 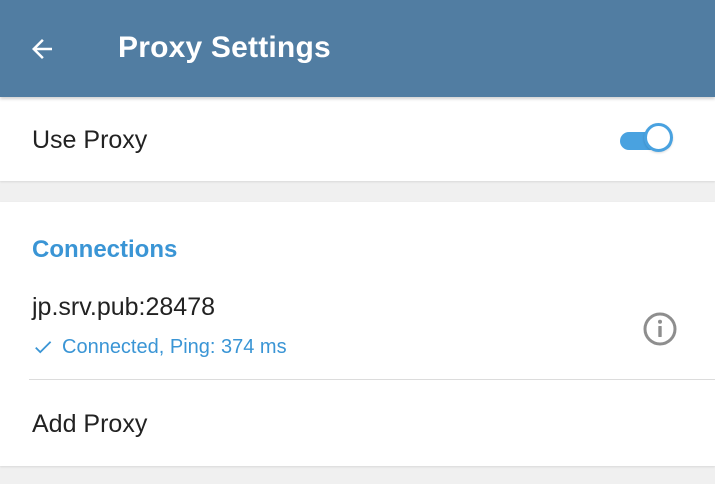 I want to click on info-icon, so click(x=660, y=329).